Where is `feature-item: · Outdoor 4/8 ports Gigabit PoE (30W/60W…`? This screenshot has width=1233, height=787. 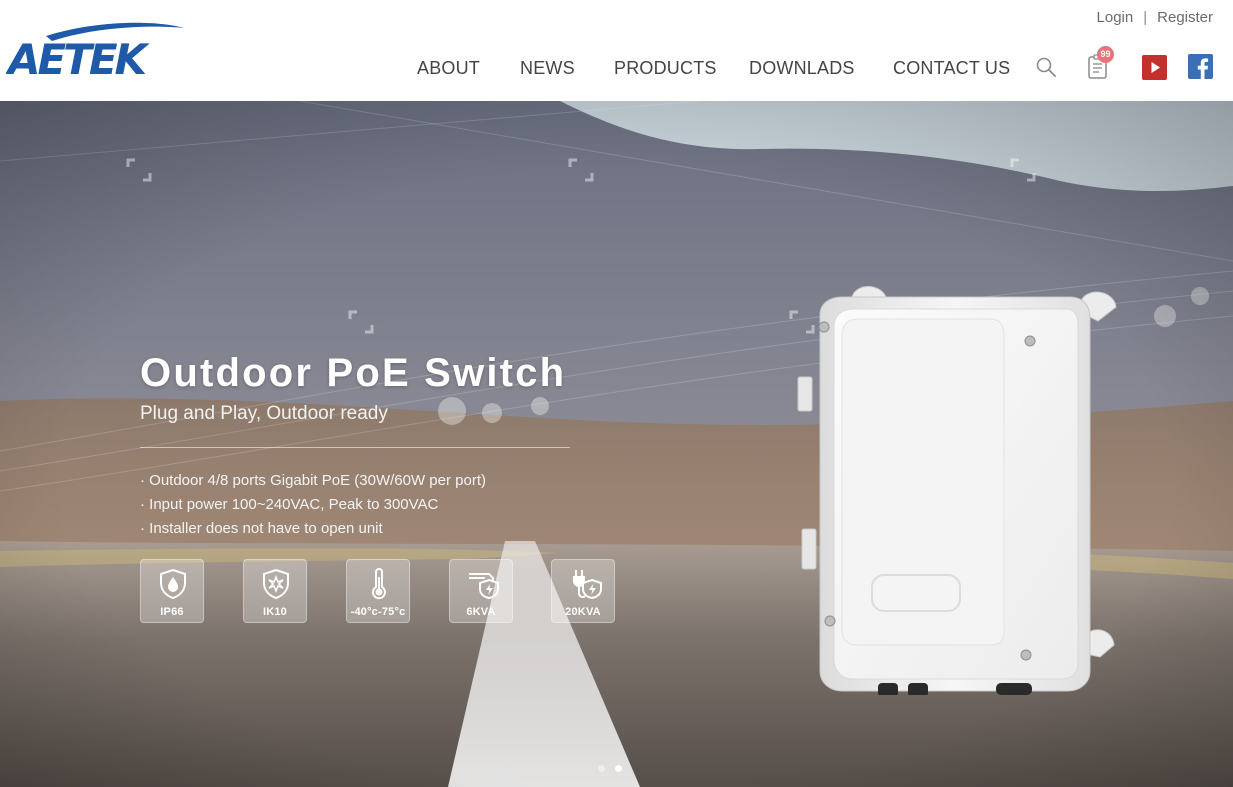
feature-item: · Outdoor 4/8 ports Gigabit PoE (30W/60W… is located at coordinates (313, 480).